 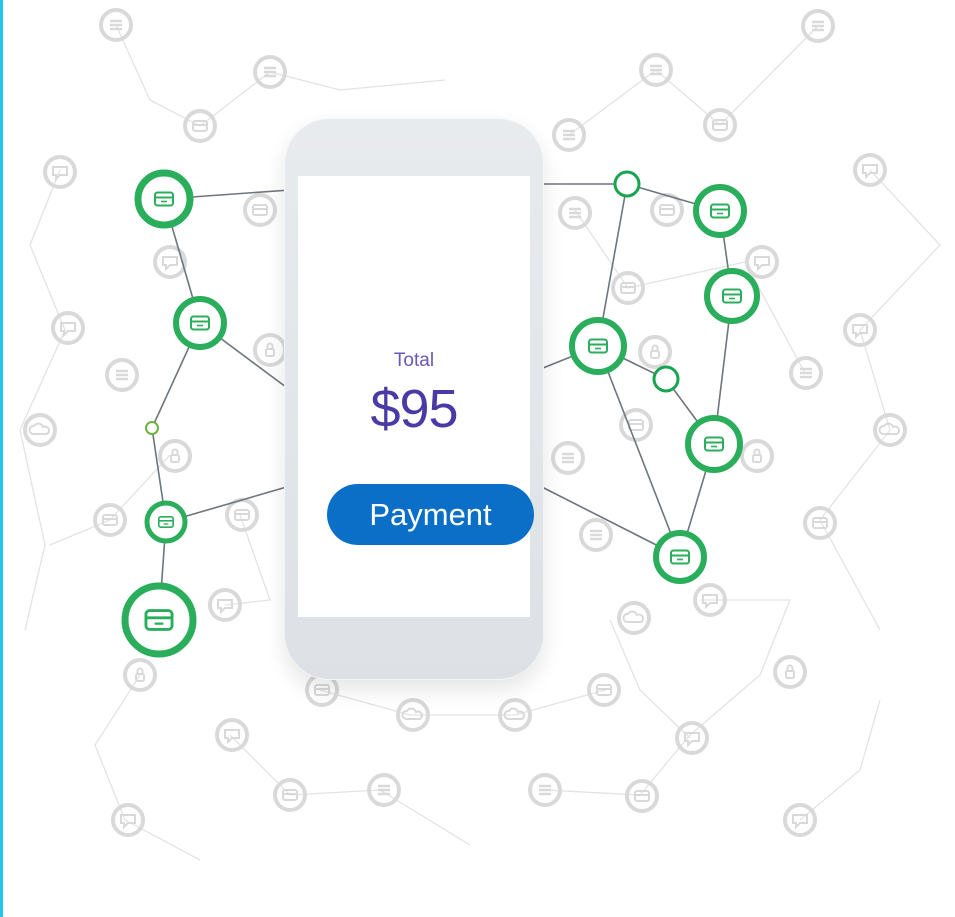 What do you see at coordinates (414, 409) in the screenshot?
I see `total-amount: $95` at bounding box center [414, 409].